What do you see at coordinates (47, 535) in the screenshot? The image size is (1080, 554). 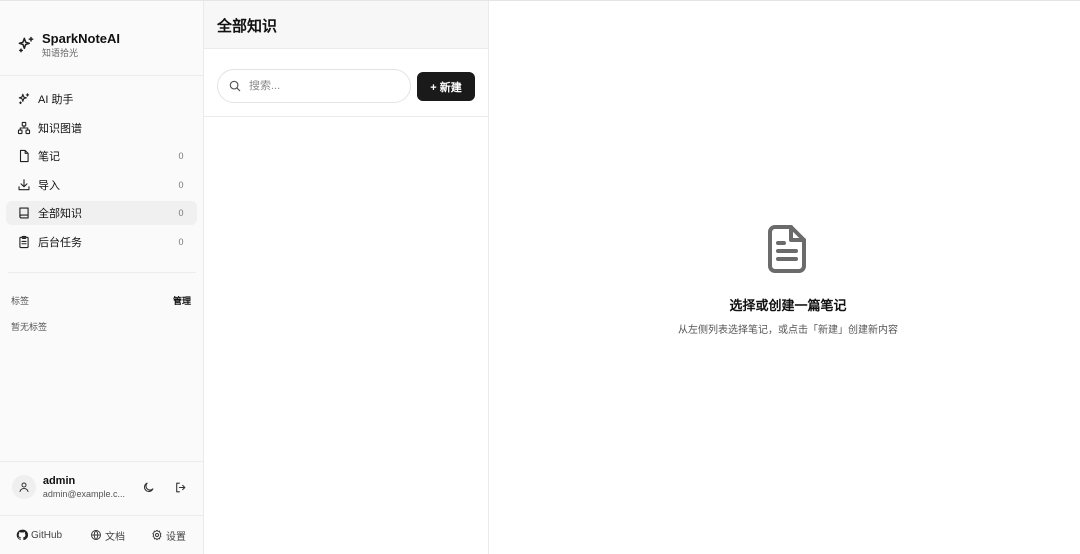 I see `github-label: GitHub` at bounding box center [47, 535].